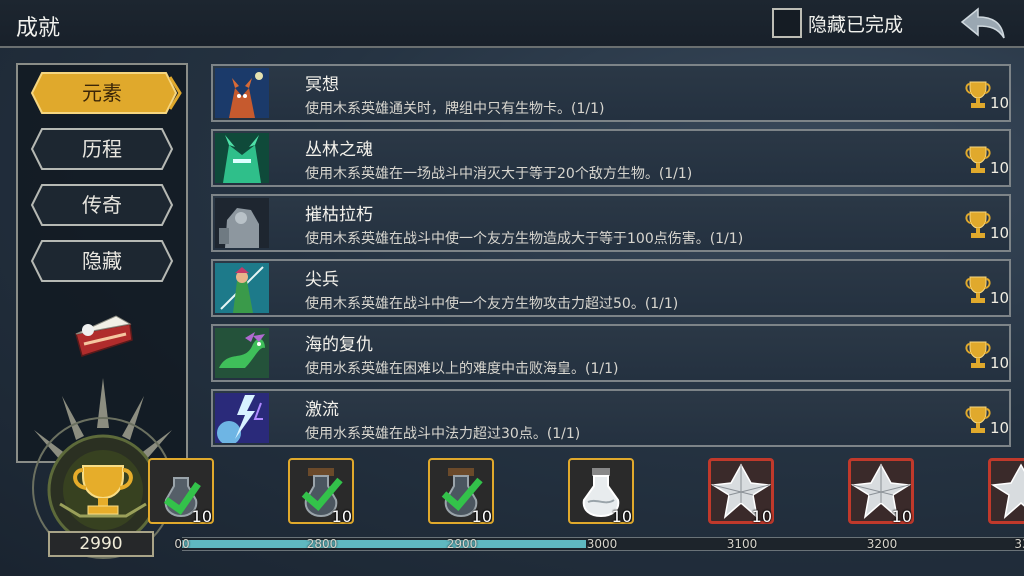 Image resolution: width=1024 pixels, height=576 pixels. I want to click on crystal-shard-icon, so click(1006, 491).